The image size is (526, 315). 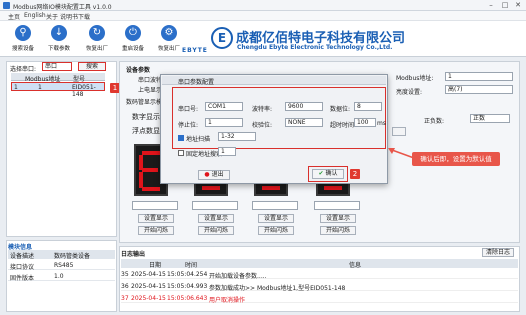 I want to click on restart-device-button: ⏻ 重启设备, so click(x=133, y=39).